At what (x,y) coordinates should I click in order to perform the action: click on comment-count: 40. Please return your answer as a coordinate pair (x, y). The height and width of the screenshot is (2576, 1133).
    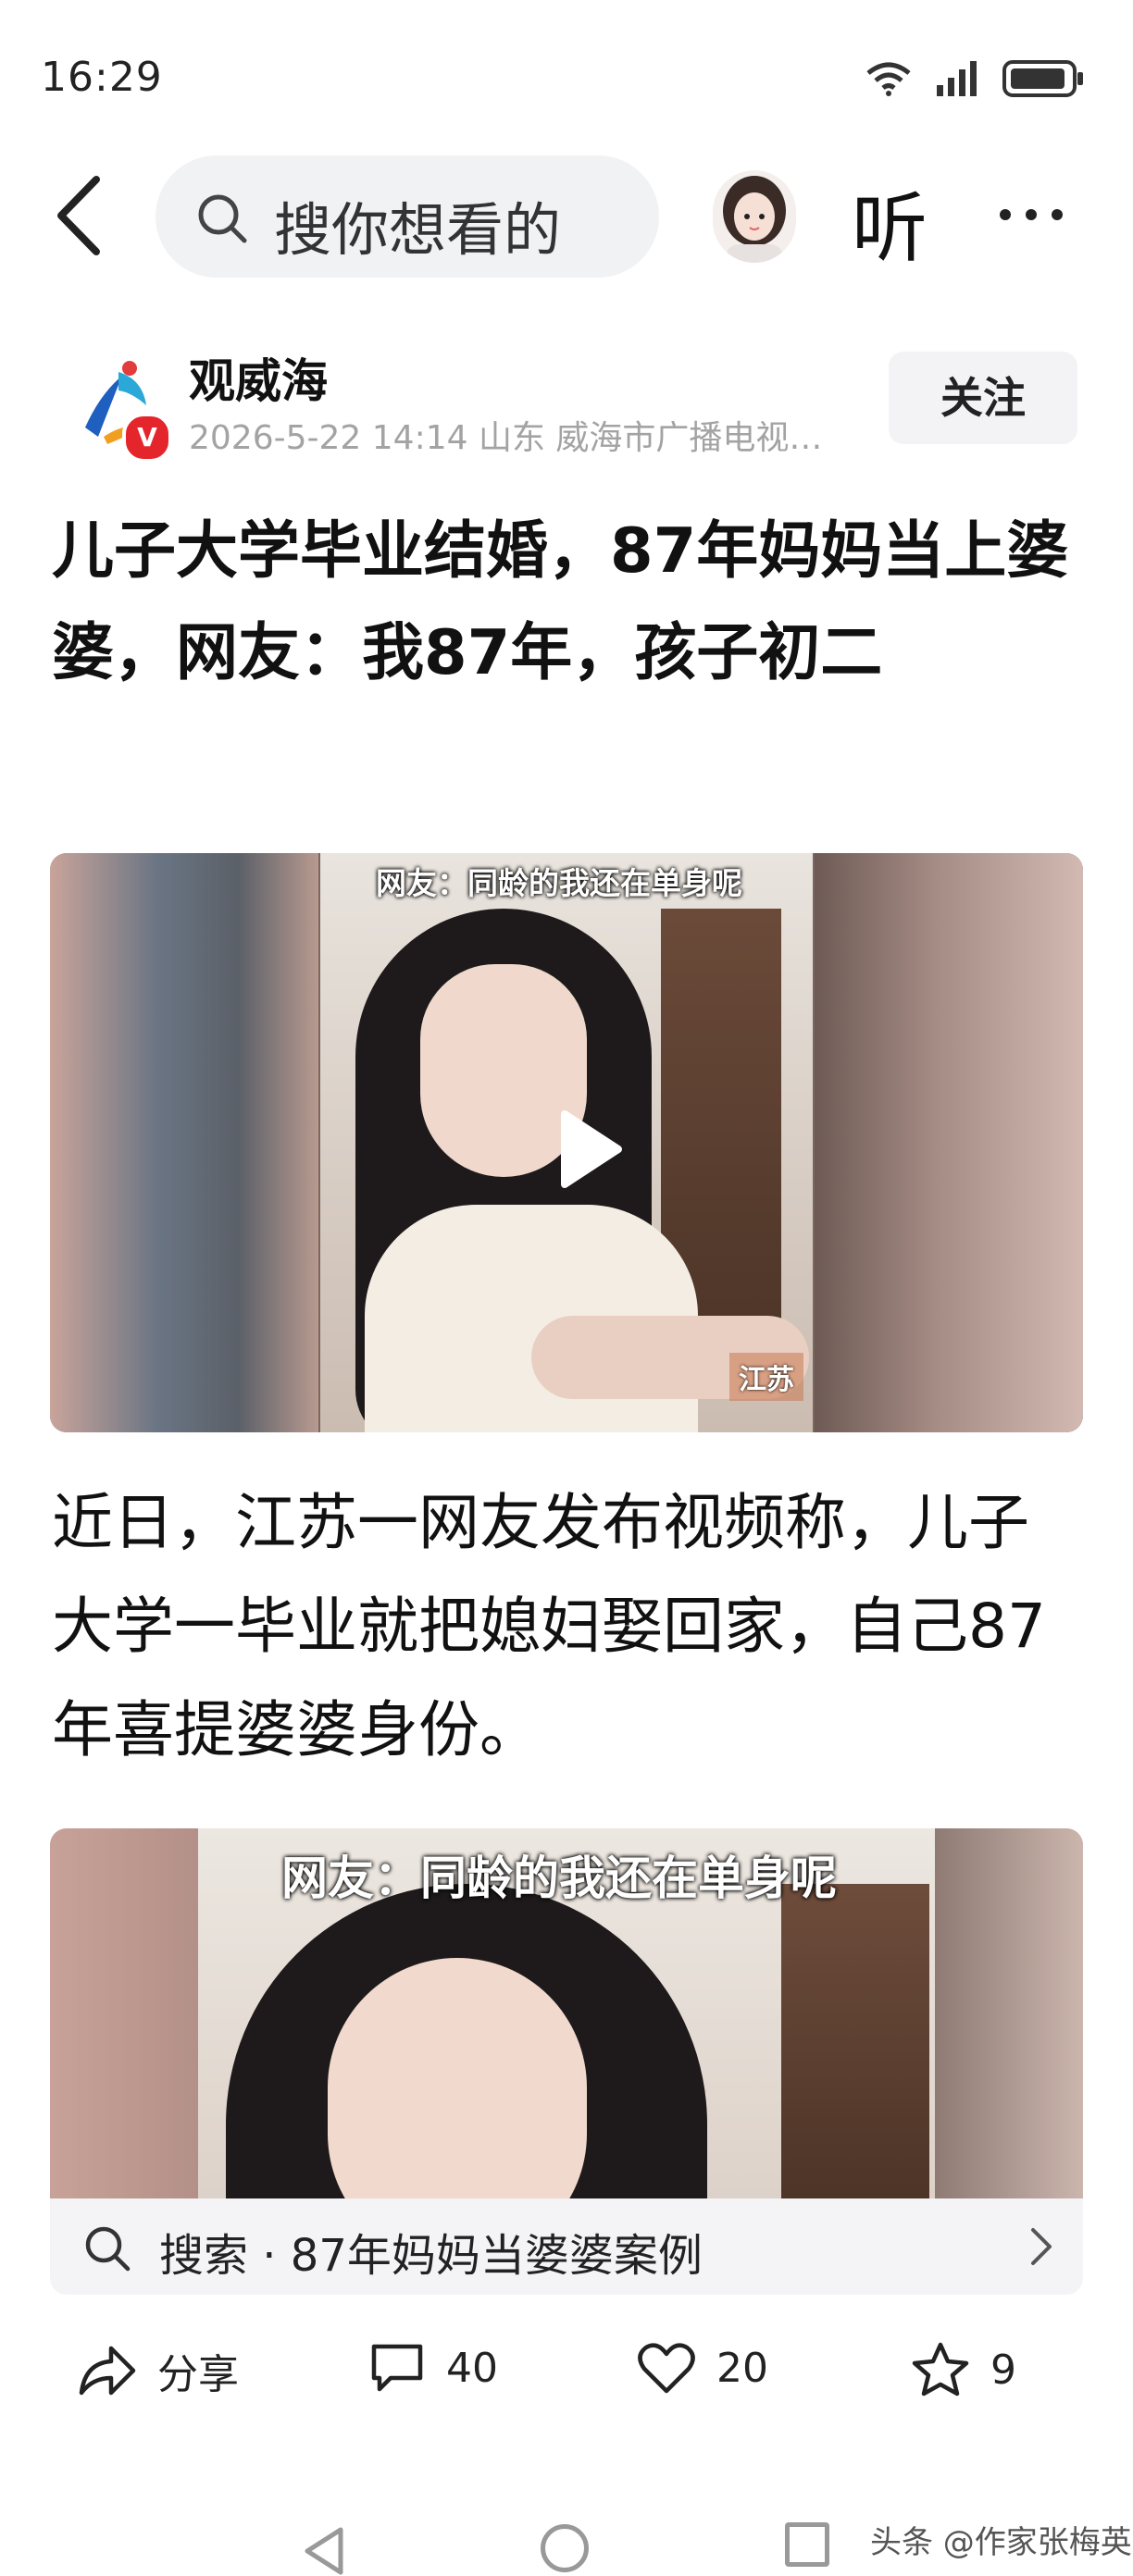
    Looking at the image, I should click on (472, 2368).